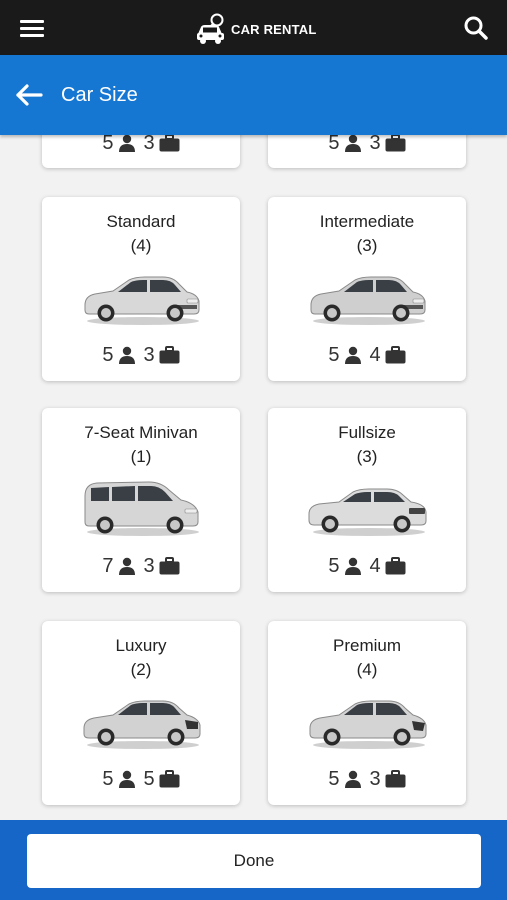  Describe the element at coordinates (366, 645) in the screenshot. I see `car-size-name: Premium` at that location.